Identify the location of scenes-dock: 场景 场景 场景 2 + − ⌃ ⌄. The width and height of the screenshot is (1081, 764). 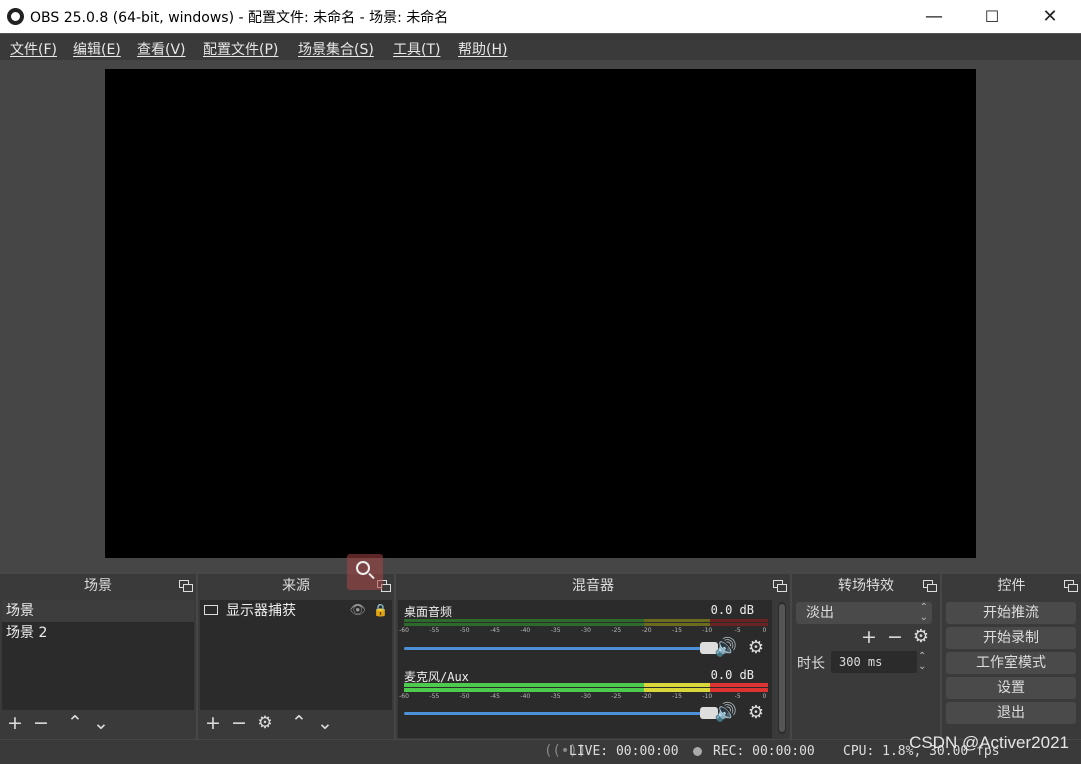
(98, 656).